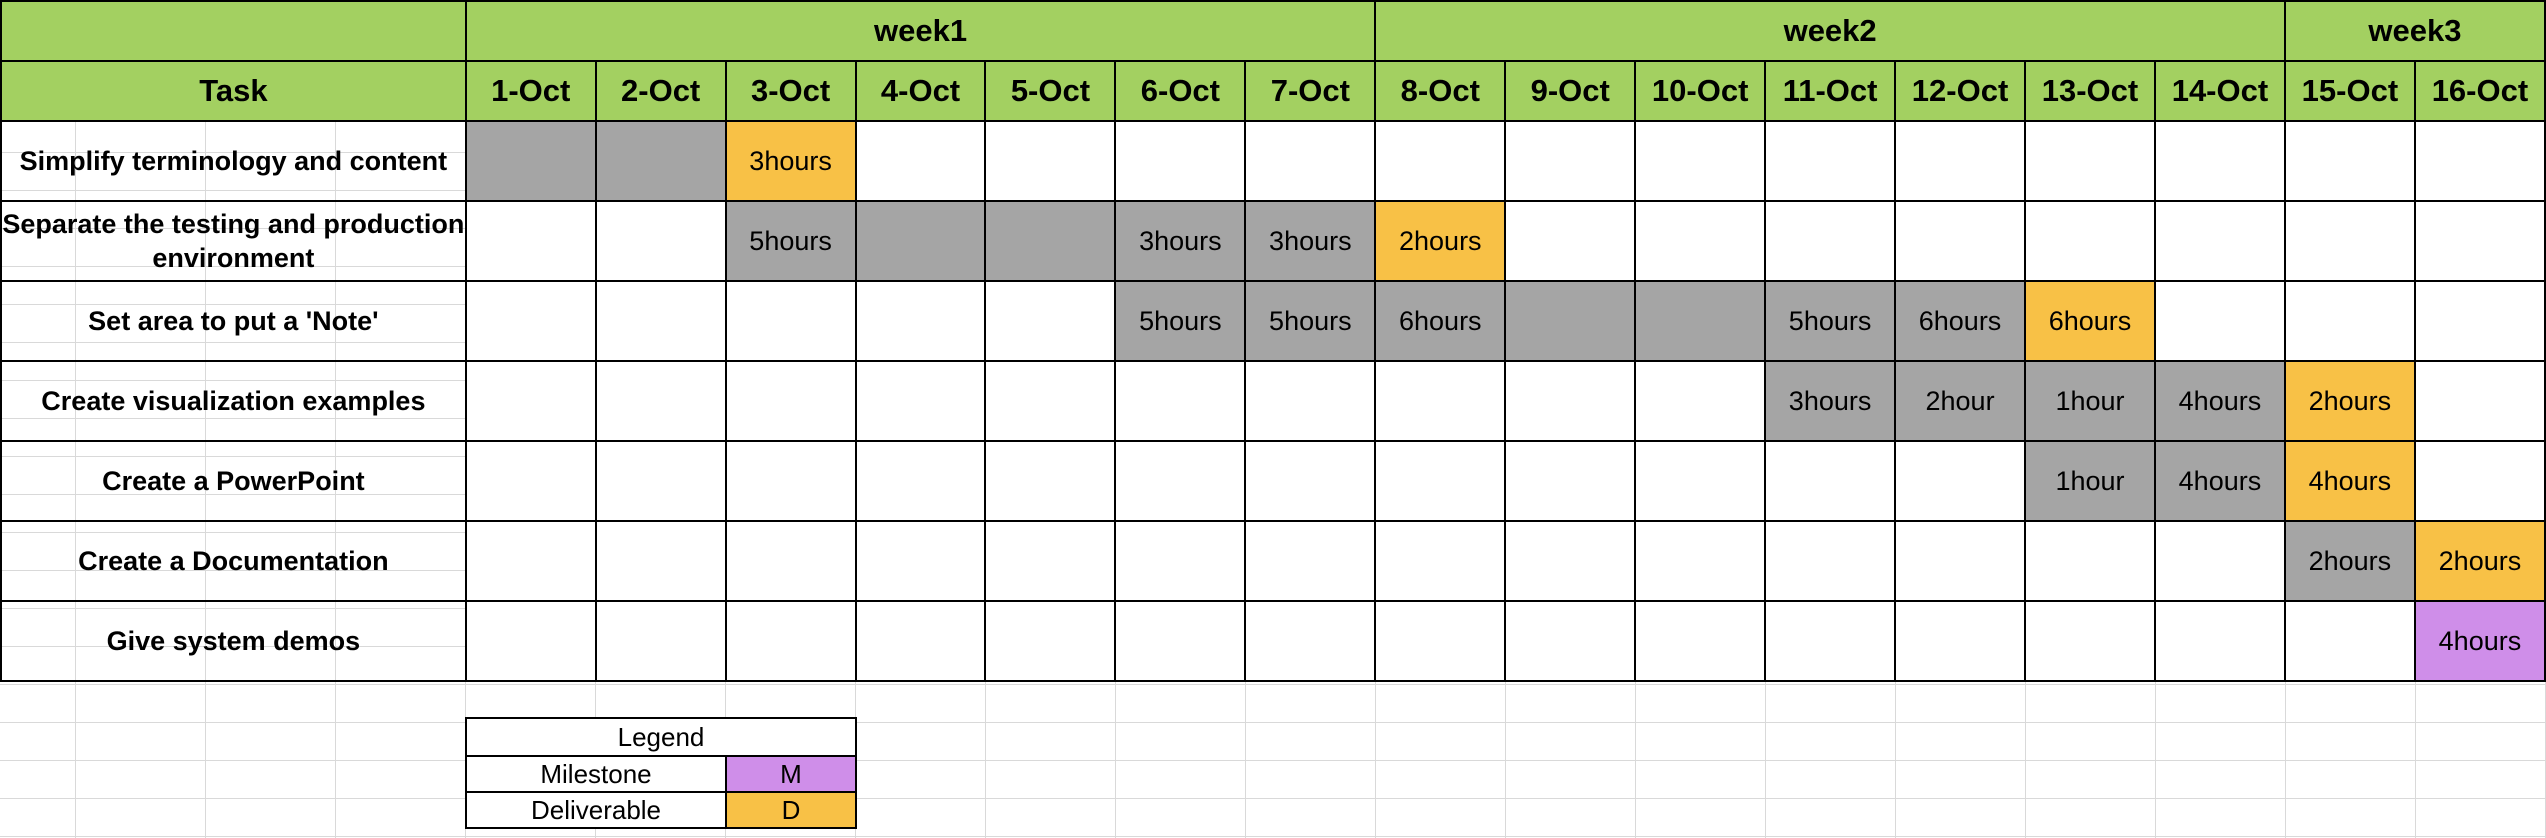 The height and width of the screenshot is (838, 2546). Describe the element at coordinates (233, 91) in the screenshot. I see `task-column-header: Task` at that location.